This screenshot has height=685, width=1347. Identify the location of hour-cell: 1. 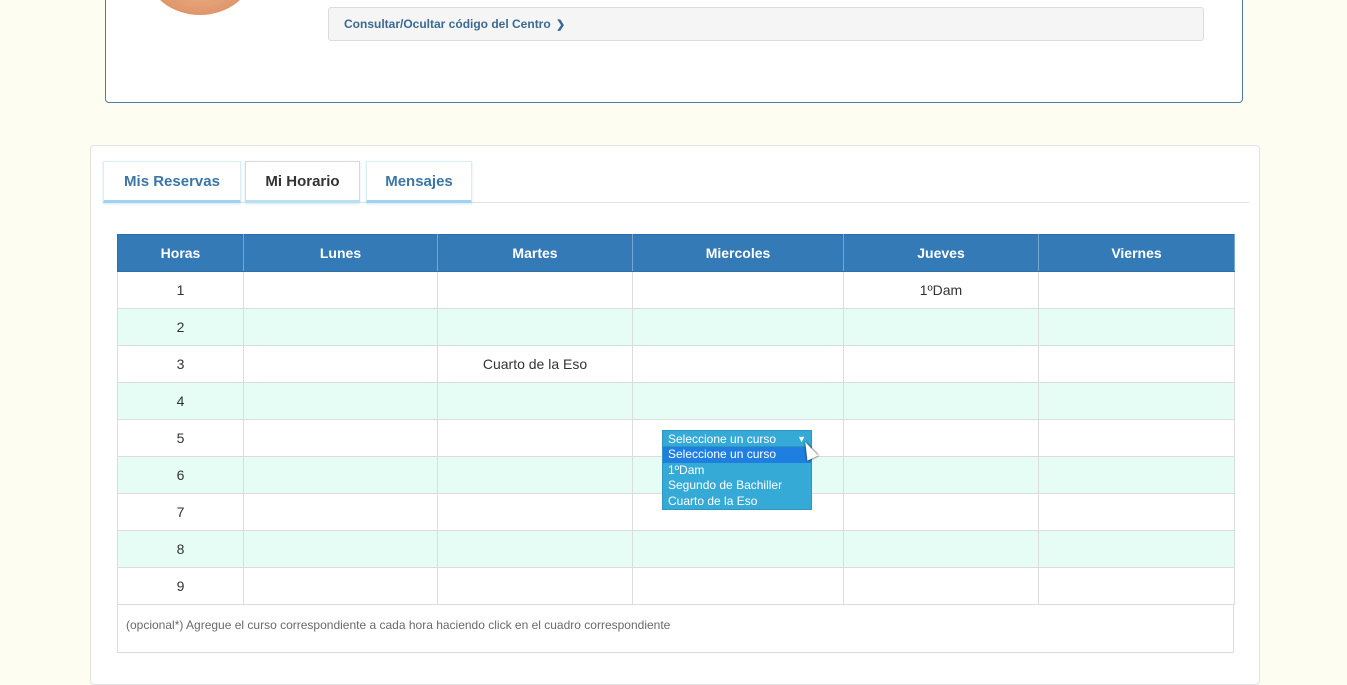
(180, 290).